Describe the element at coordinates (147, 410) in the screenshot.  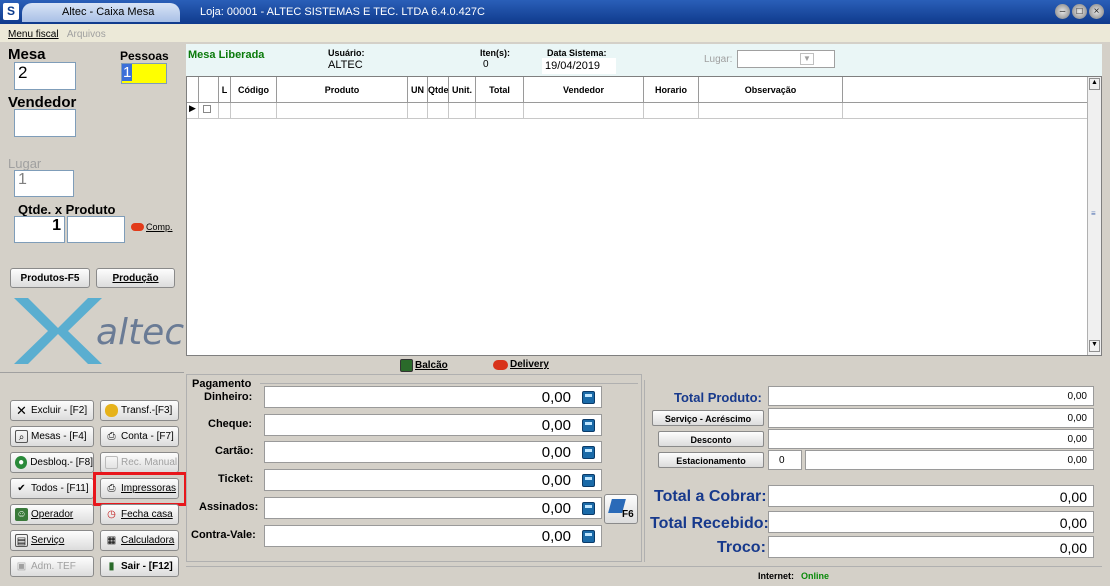
I see `transf-label: Transf.-[F3]` at that location.